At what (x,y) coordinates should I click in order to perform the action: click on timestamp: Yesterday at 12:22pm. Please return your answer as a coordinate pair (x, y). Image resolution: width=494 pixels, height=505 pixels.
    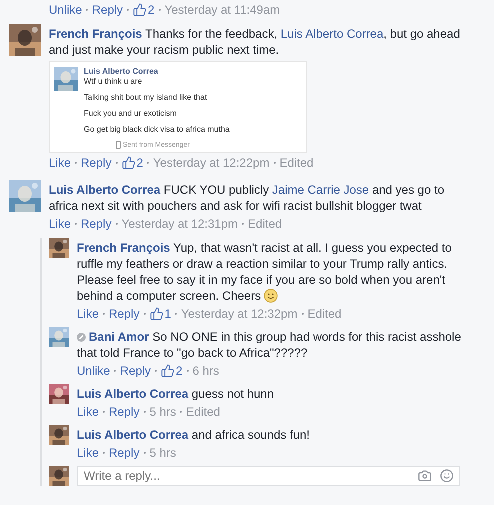
    Looking at the image, I should click on (211, 163).